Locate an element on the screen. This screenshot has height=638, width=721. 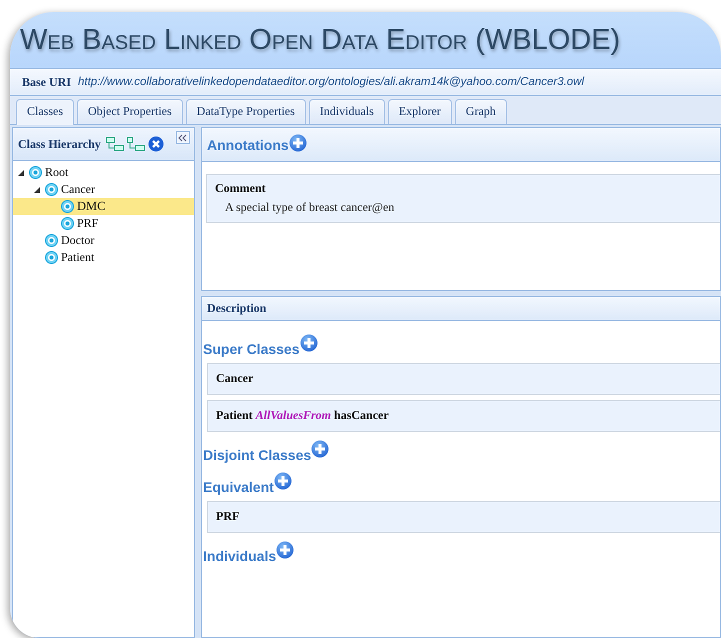
tab: DataType Properties is located at coordinates (246, 111).